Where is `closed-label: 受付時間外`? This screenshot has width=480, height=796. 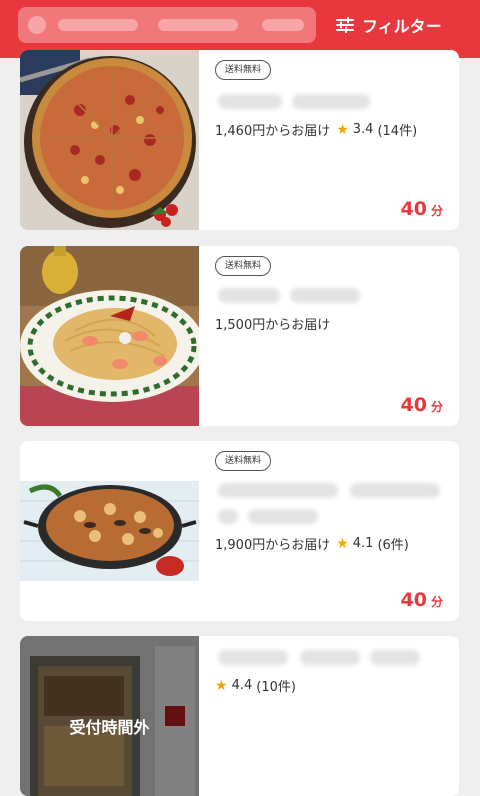 closed-label: 受付時間外 is located at coordinates (109, 727).